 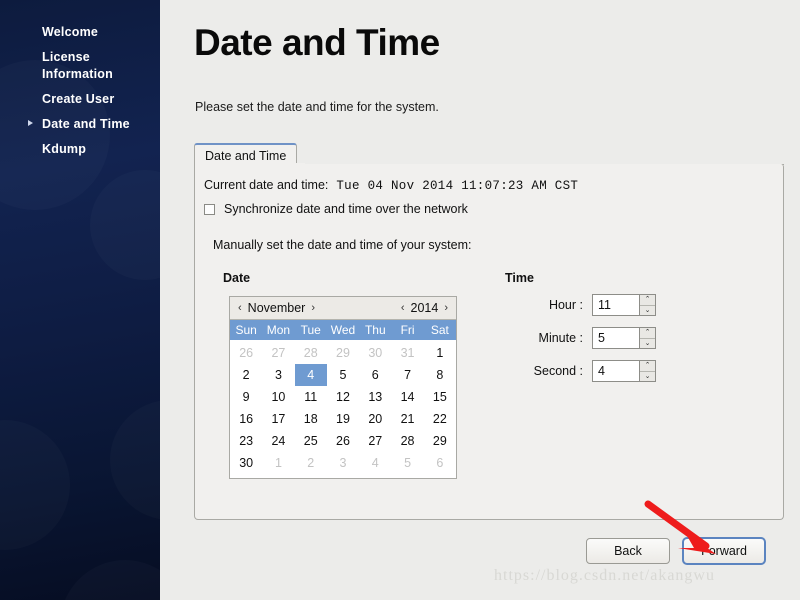 What do you see at coordinates (246, 419) in the screenshot?
I see `calendar-day: 16` at bounding box center [246, 419].